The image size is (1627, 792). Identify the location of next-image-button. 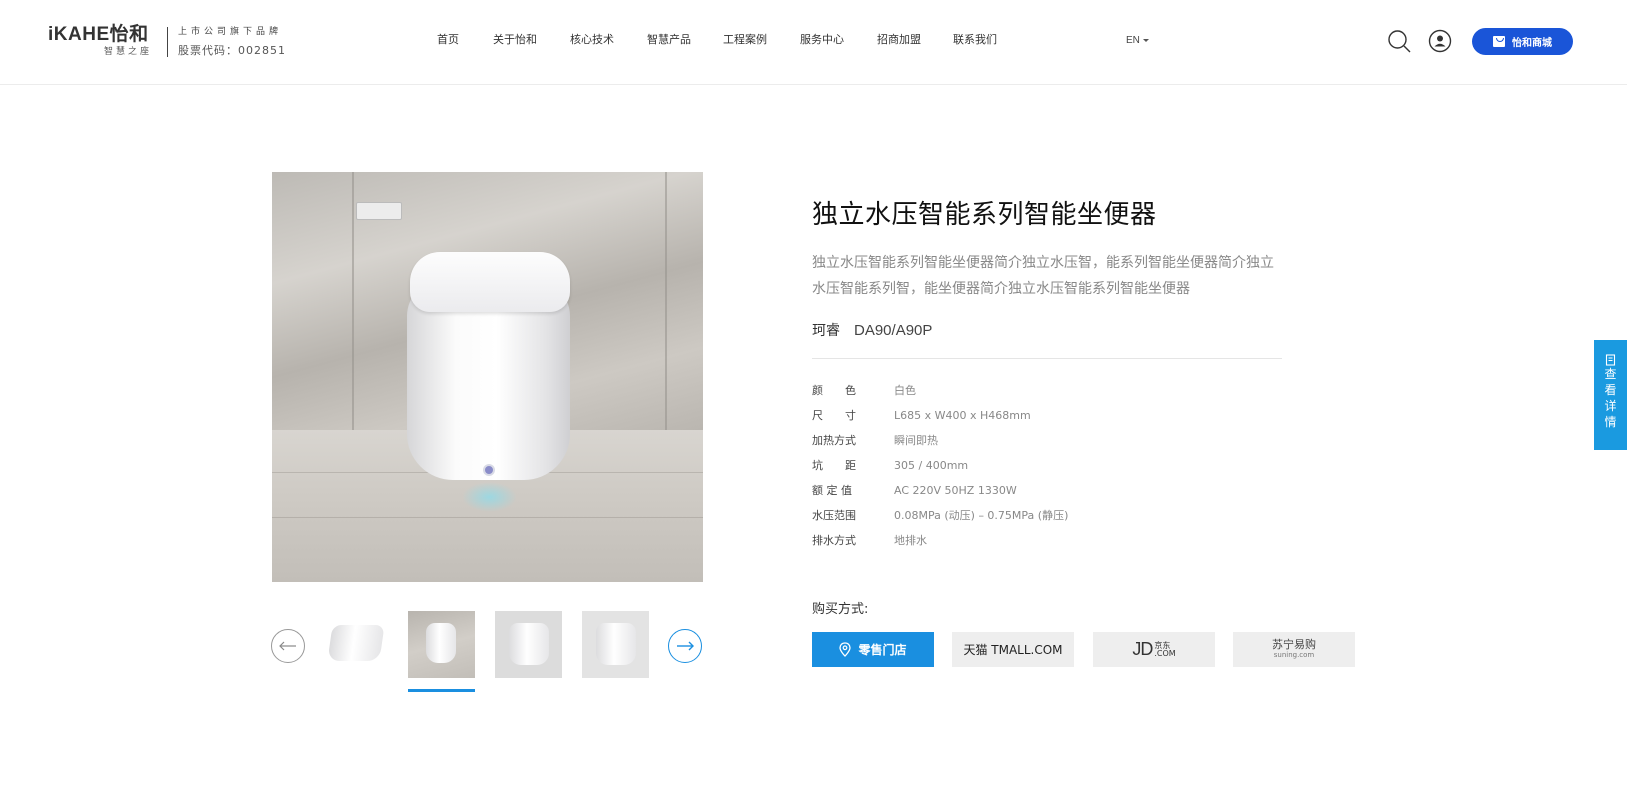
(685, 646).